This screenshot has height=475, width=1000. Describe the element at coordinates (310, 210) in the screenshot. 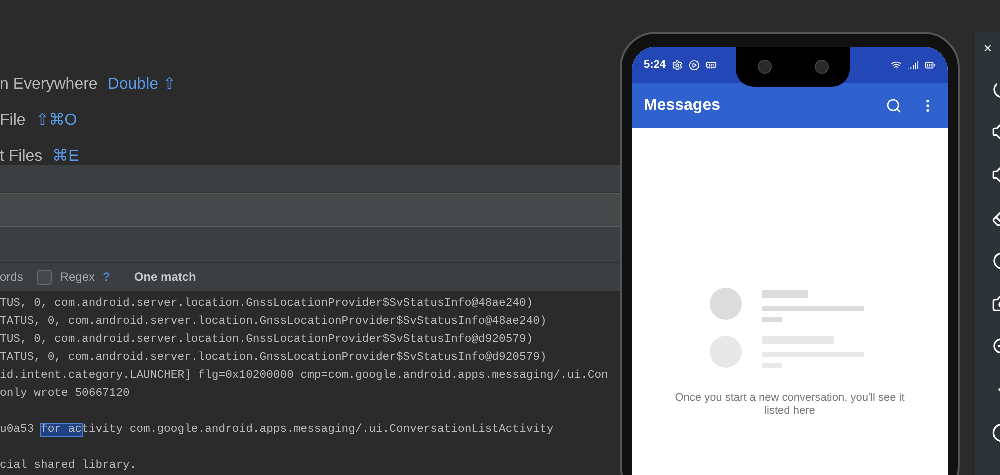

I see `search-field` at that location.